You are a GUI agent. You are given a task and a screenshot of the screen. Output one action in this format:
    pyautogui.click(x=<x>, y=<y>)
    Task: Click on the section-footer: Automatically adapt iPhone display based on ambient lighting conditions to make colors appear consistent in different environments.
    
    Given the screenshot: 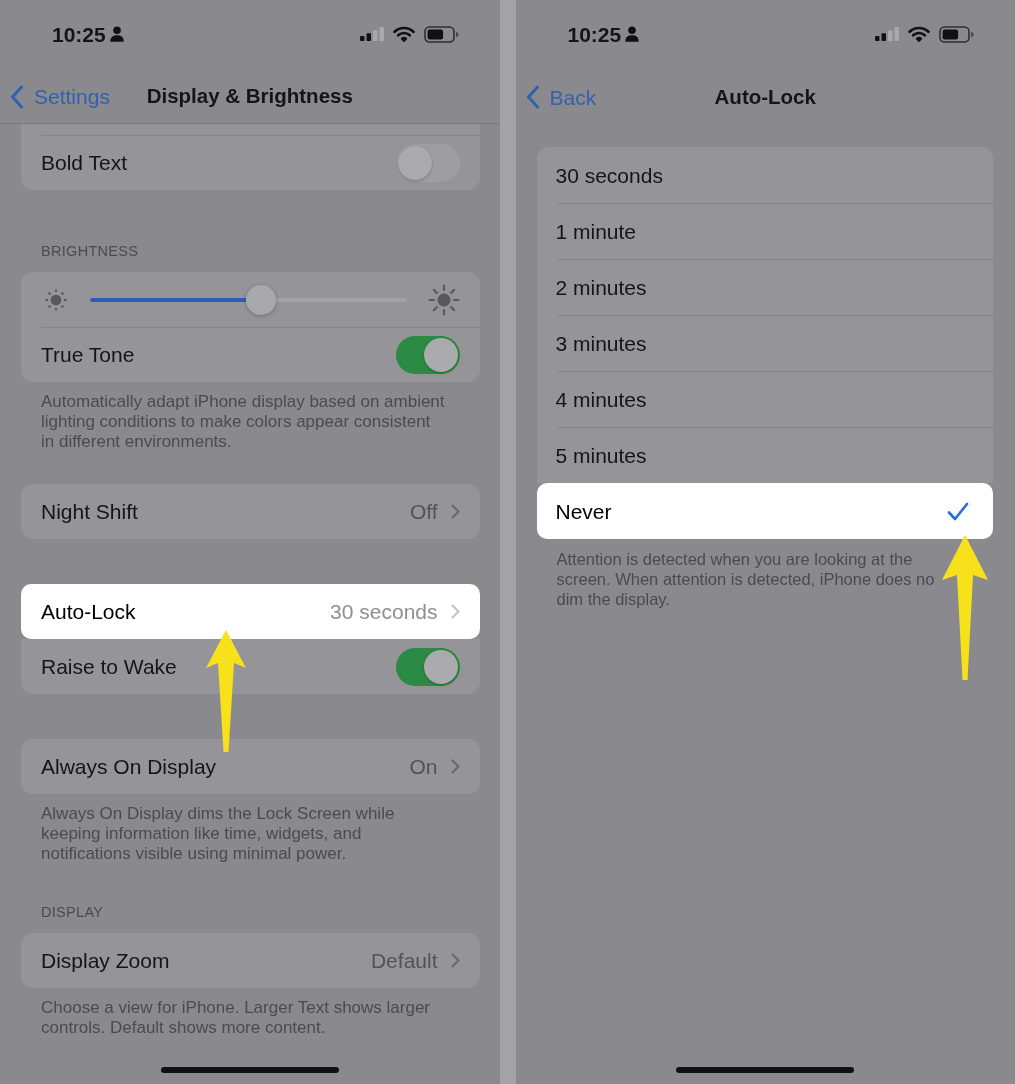 What is the action you would take?
    pyautogui.click(x=233, y=417)
    